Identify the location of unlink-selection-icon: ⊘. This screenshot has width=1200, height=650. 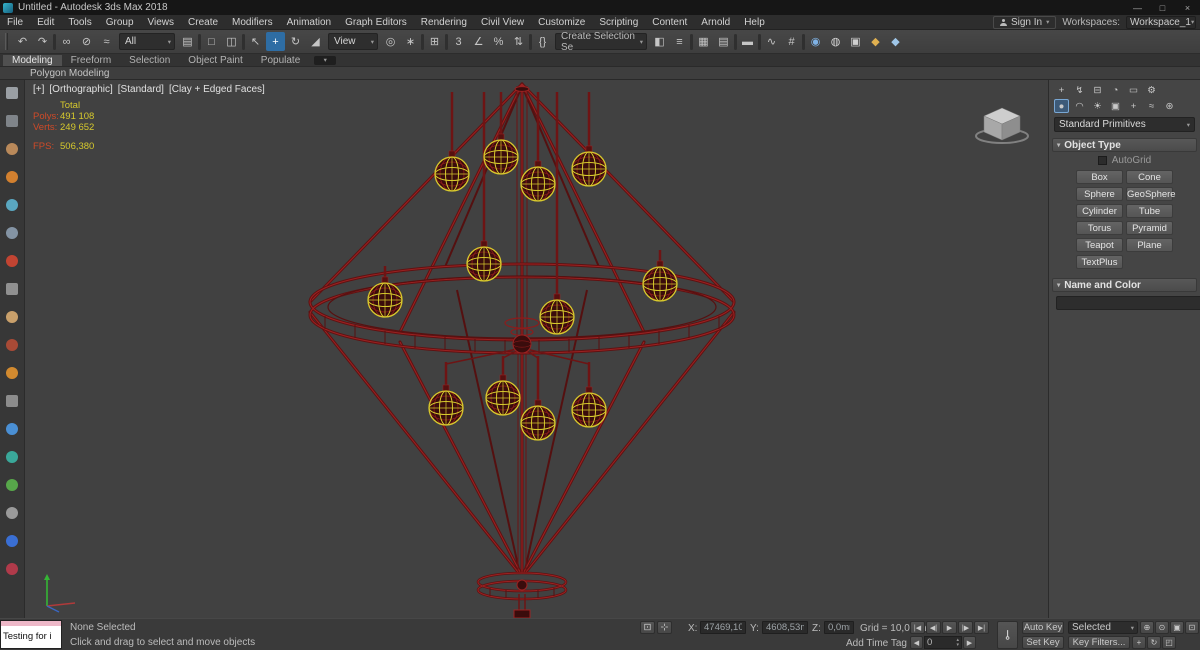
(86, 41).